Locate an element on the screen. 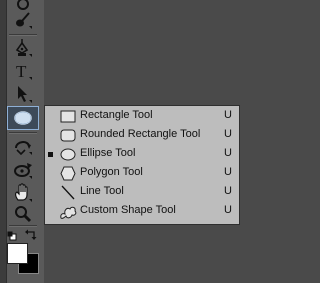 This screenshot has height=283, width=320. menu-item-rectangle-tool: Rectangle Tool U is located at coordinates (142, 116).